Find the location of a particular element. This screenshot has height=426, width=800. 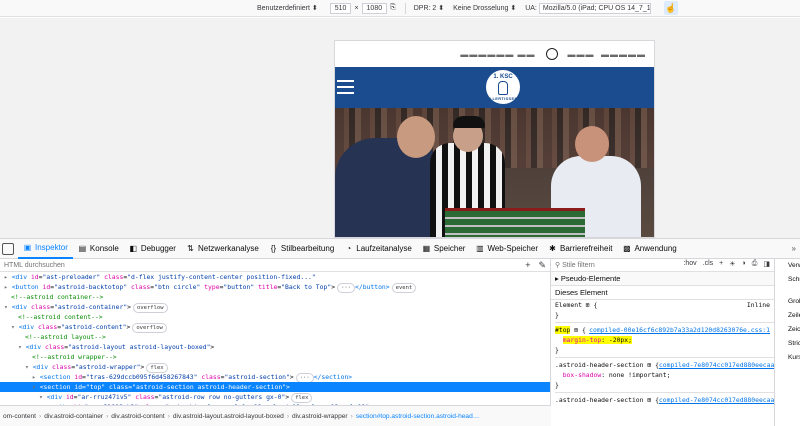

breadcrumb-item: div.astroid-container is located at coordinates (73, 416).